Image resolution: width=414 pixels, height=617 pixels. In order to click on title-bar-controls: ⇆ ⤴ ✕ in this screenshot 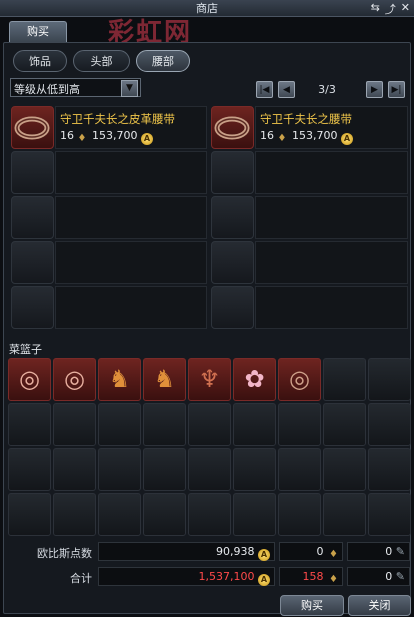, I will do `click(390, 8)`.